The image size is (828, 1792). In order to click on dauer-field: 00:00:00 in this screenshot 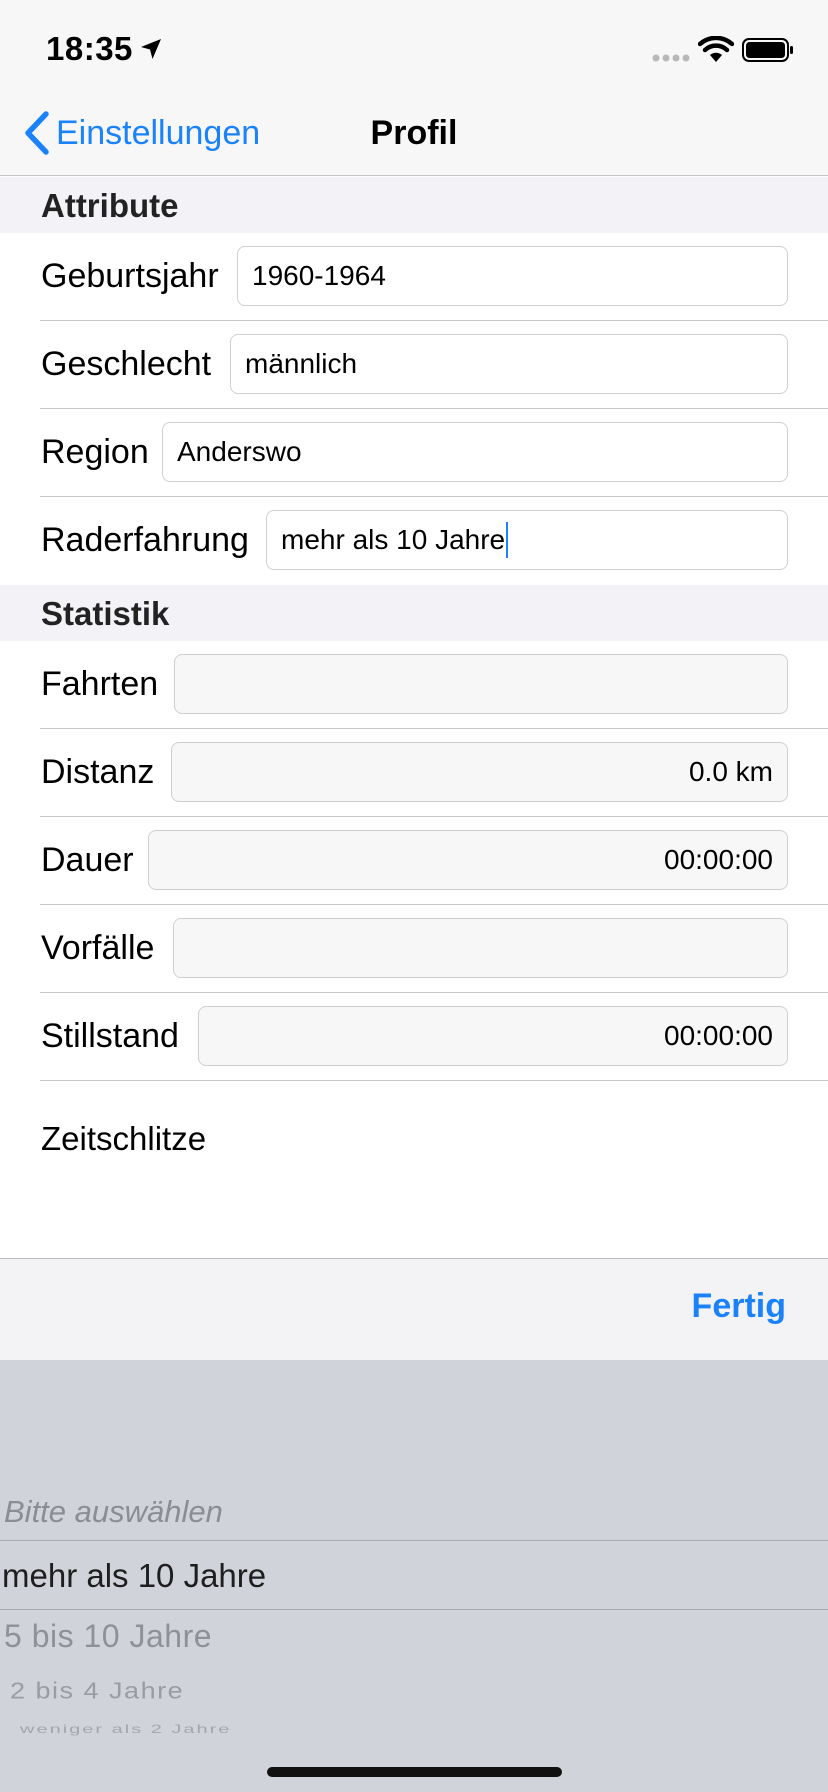, I will do `click(468, 860)`.